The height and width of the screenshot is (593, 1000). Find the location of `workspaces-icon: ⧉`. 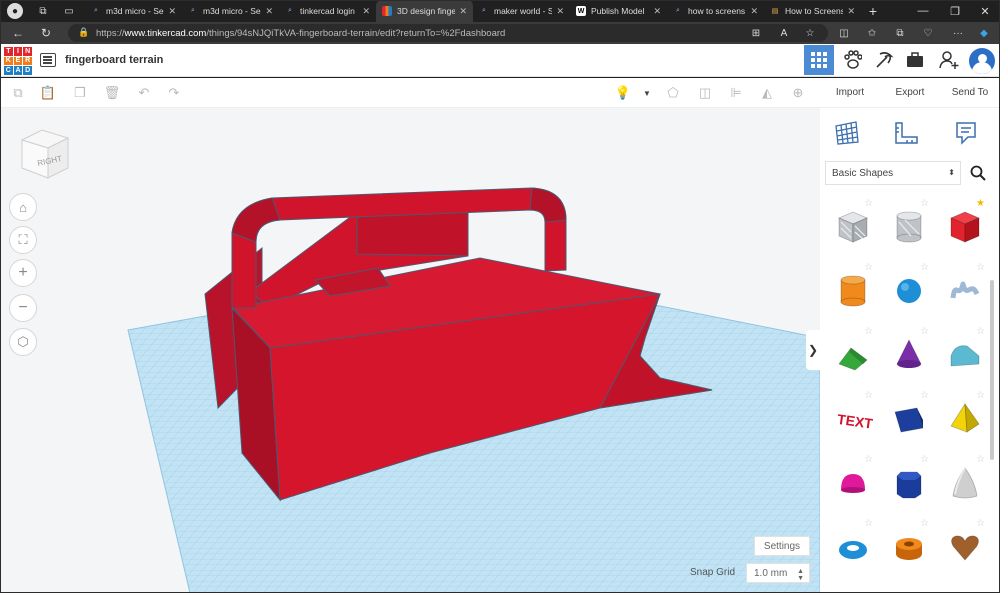

workspaces-icon: ⧉ is located at coordinates (43, 11).